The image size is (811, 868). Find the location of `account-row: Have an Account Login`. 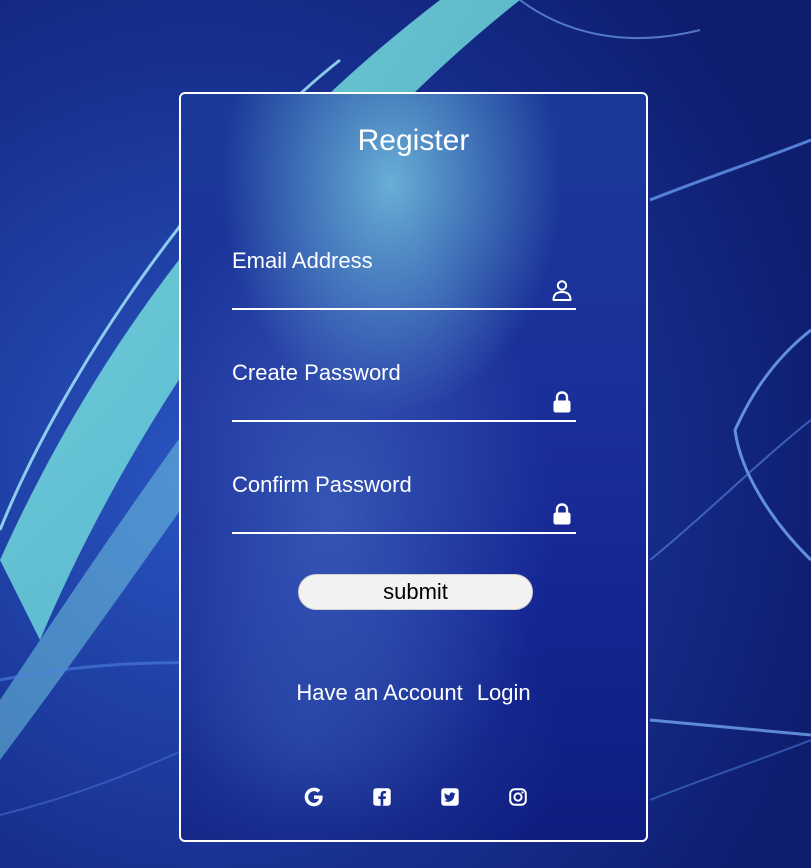

account-row: Have an Account Login is located at coordinates (413, 693).